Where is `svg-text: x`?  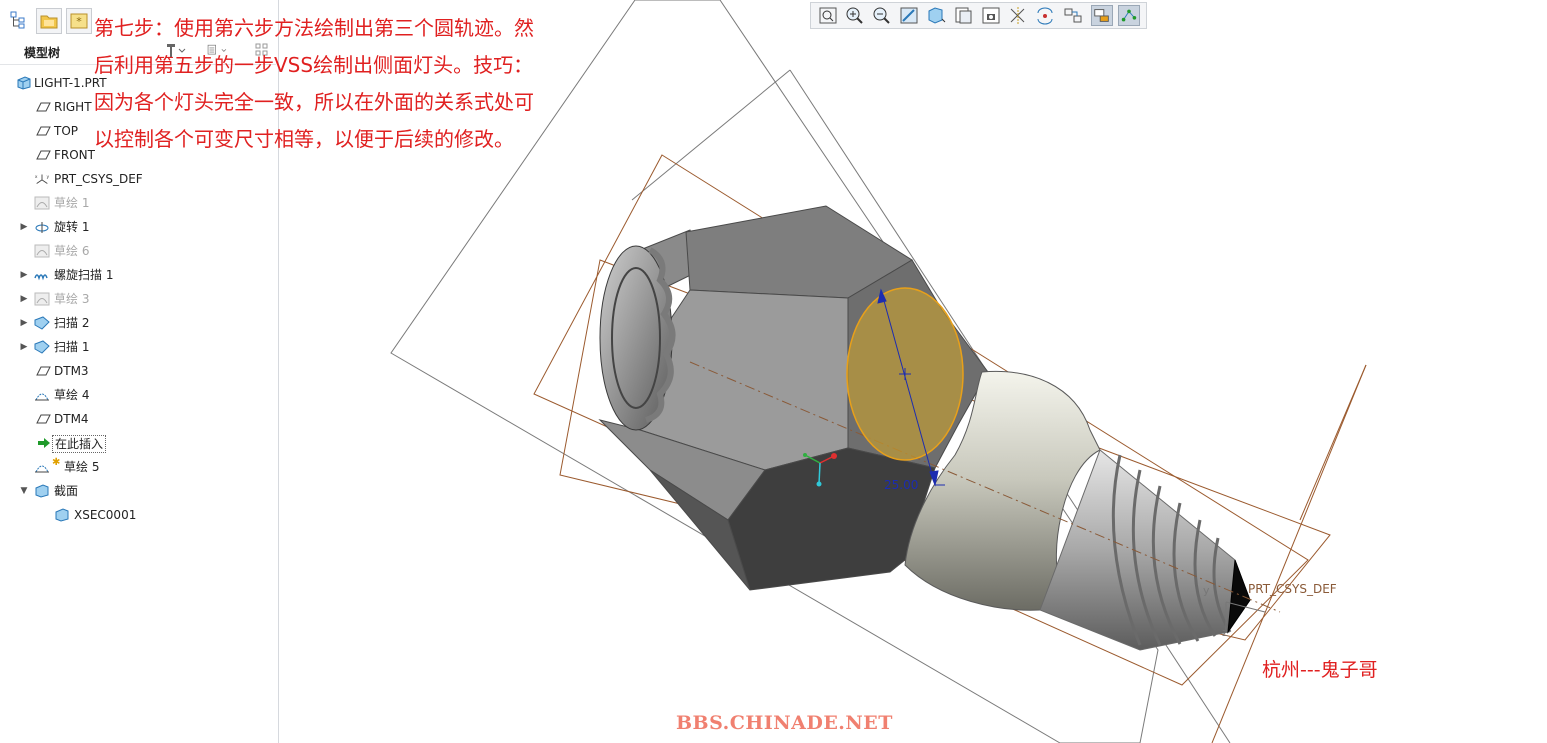 svg-text: x is located at coordinates (36, 177).